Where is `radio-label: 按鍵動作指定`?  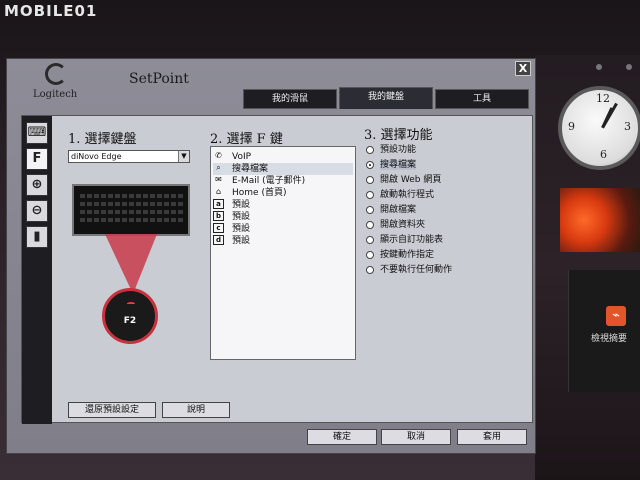
radio-label: 按鍵動作指定 is located at coordinates (407, 255).